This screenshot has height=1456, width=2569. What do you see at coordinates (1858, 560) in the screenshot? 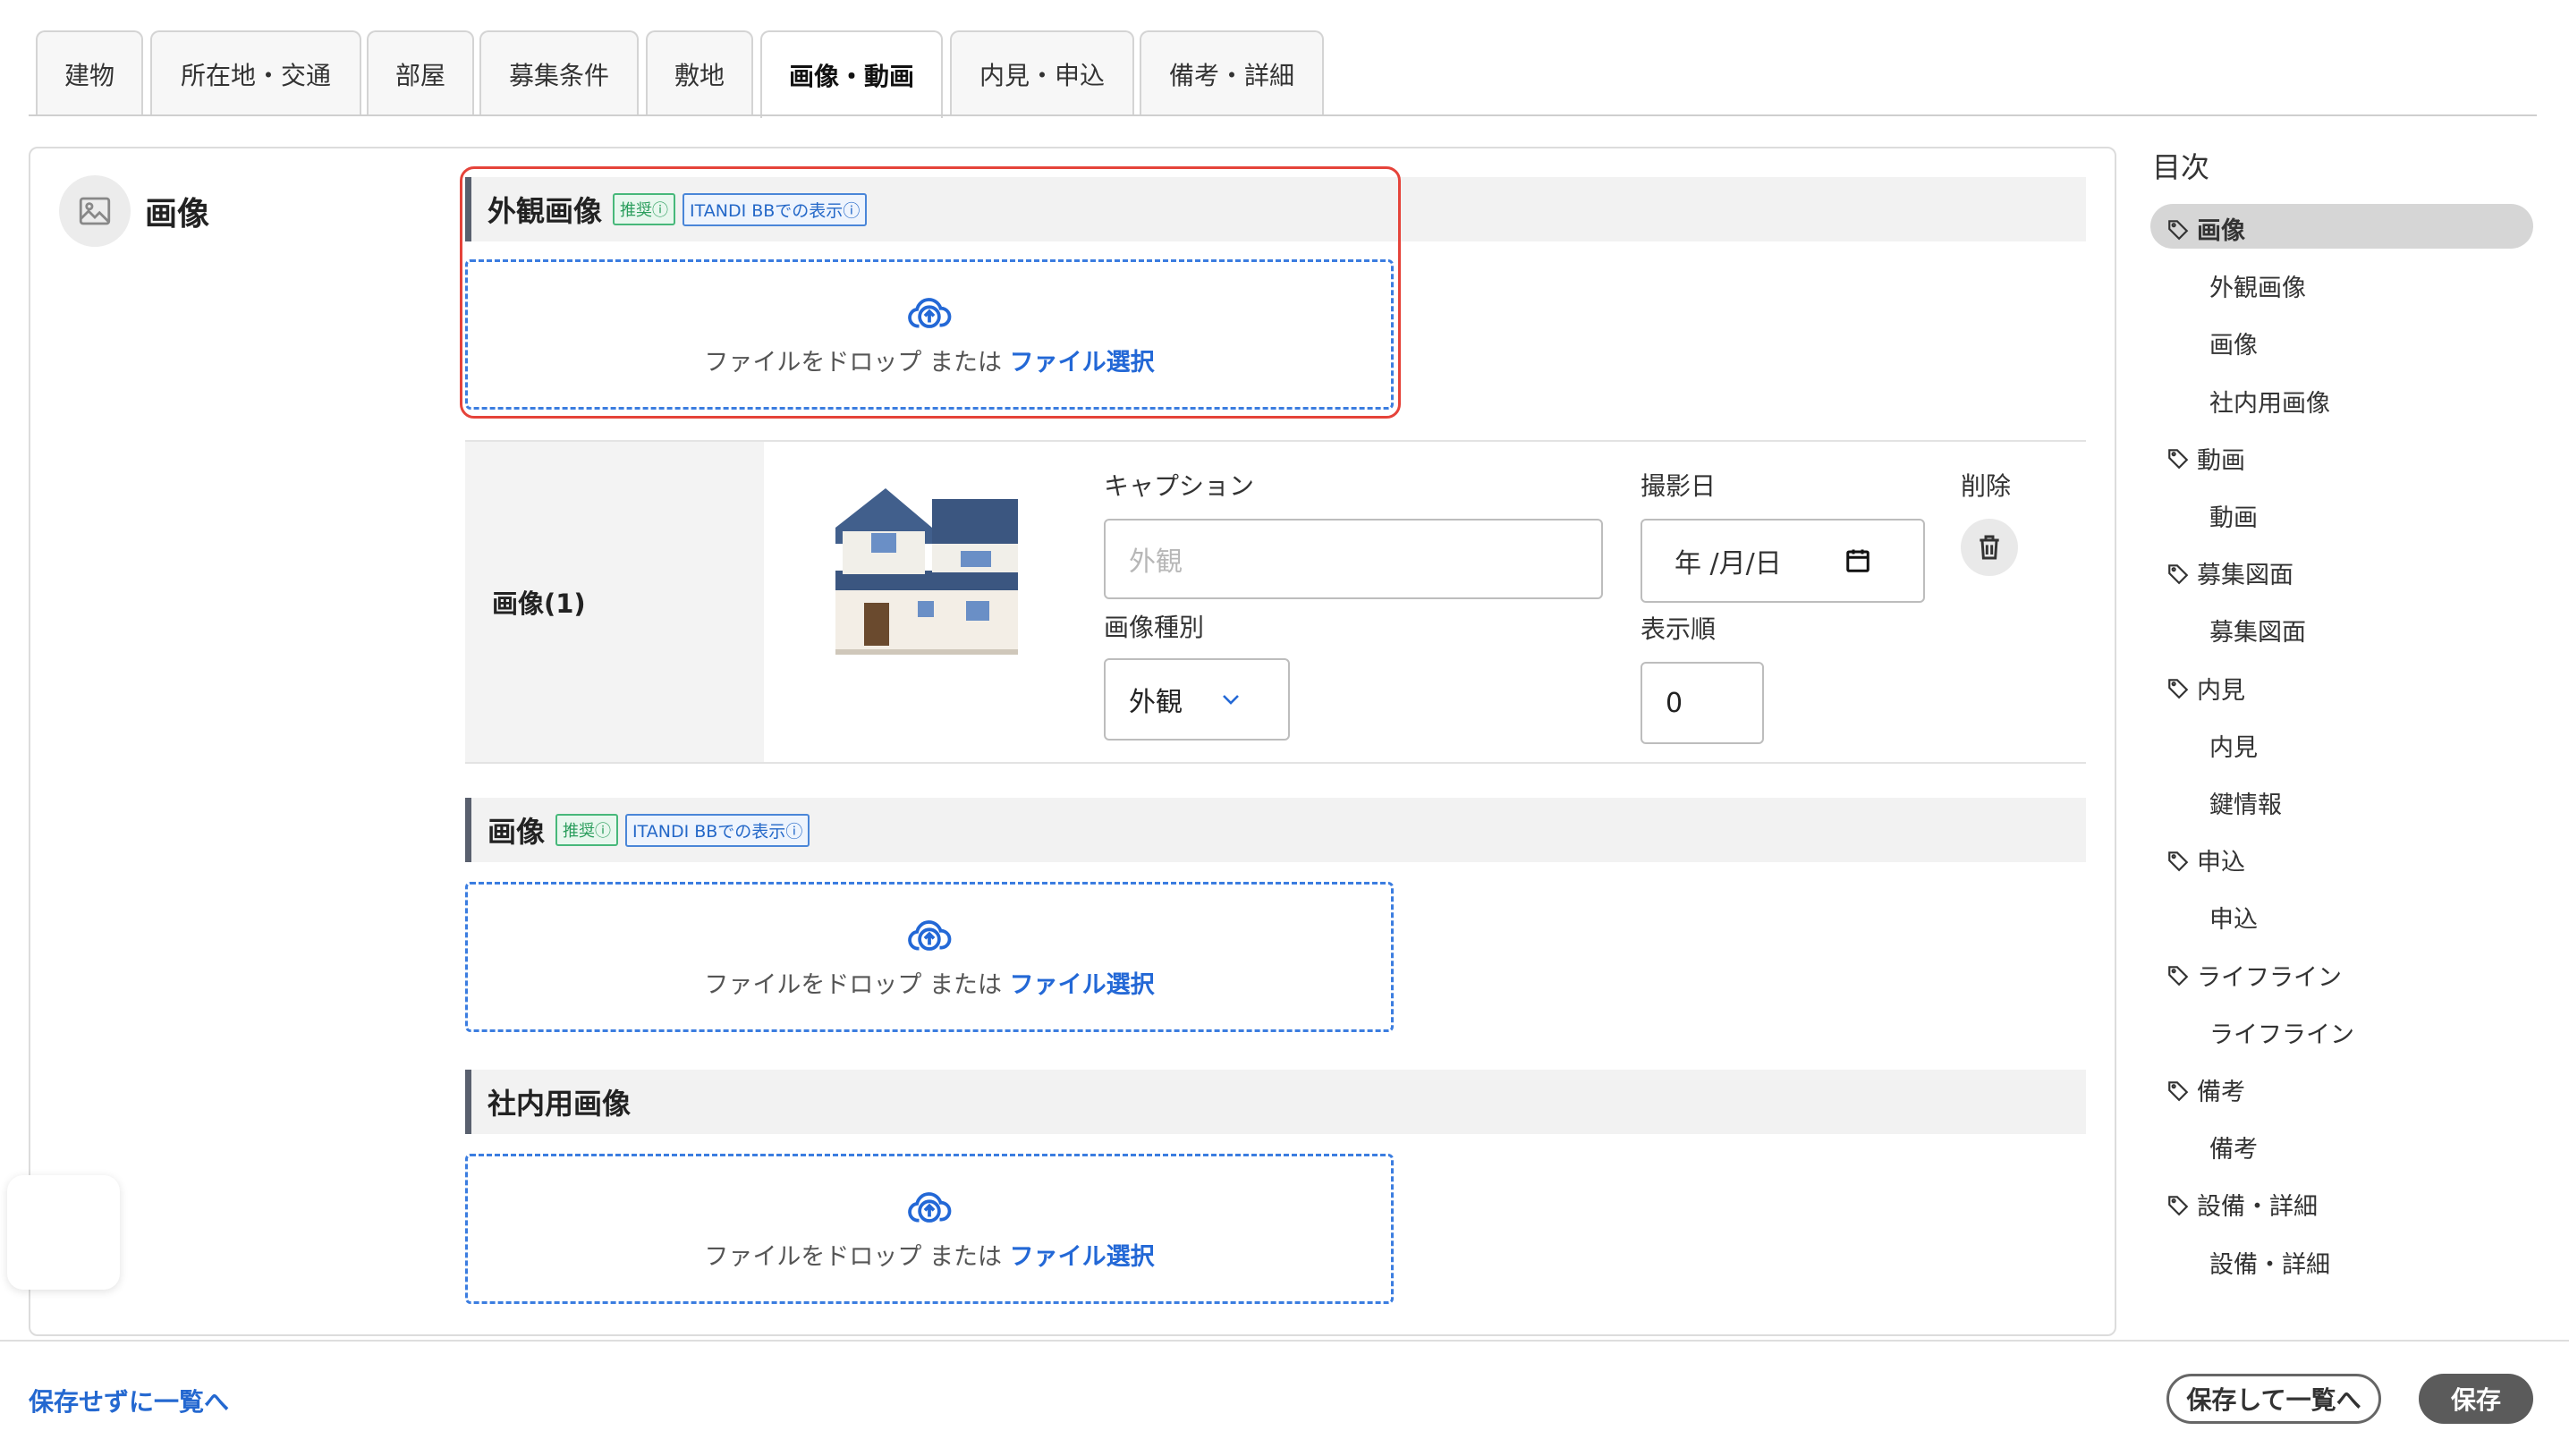
I see `calendar-icon` at bounding box center [1858, 560].